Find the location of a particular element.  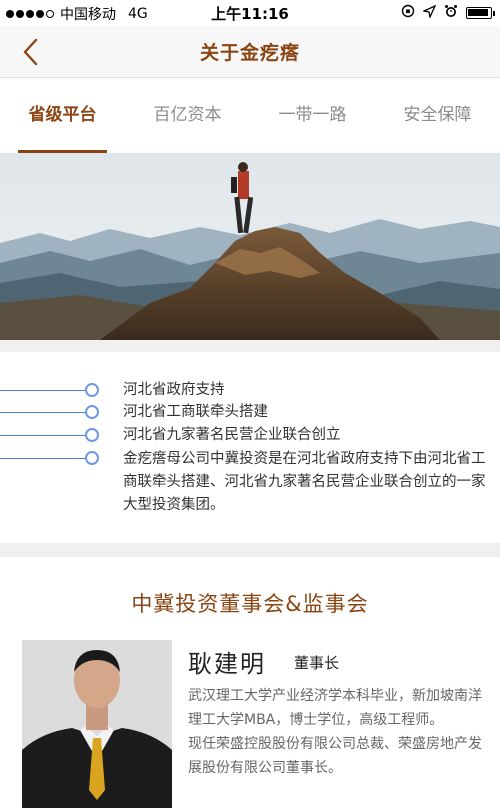

location-icon is located at coordinates (429, 13).